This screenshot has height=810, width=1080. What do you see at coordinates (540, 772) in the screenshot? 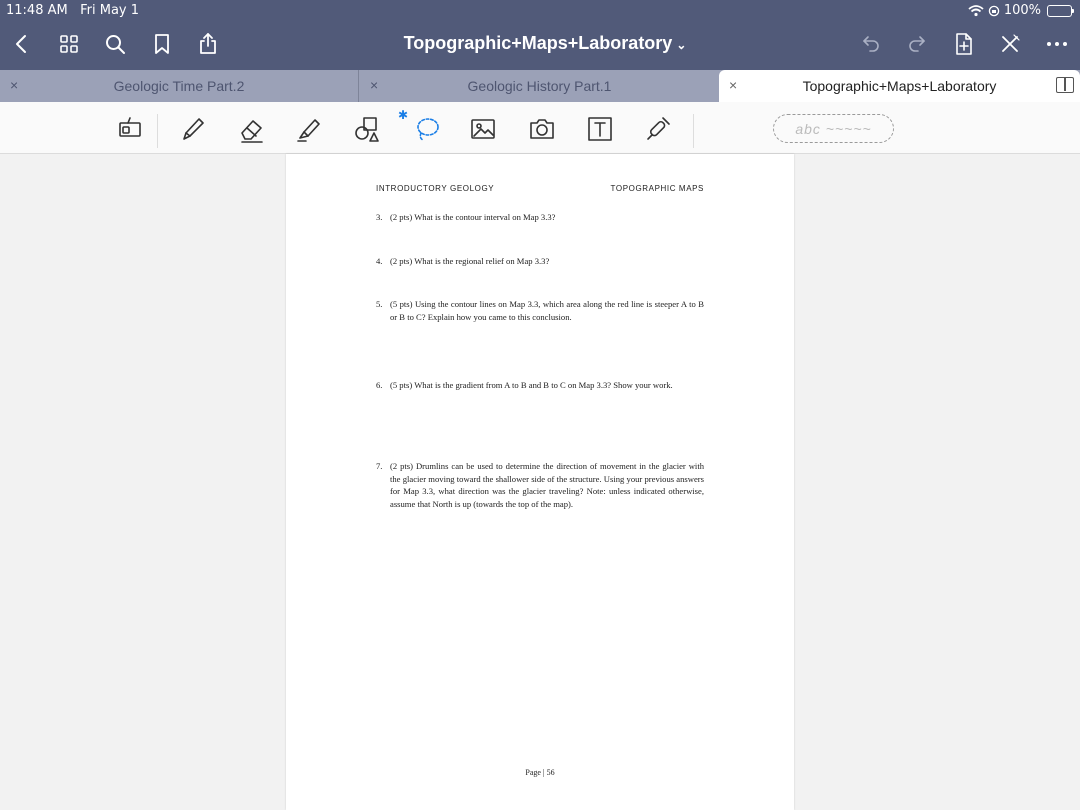
I see `page-footer: Page | 56` at bounding box center [540, 772].